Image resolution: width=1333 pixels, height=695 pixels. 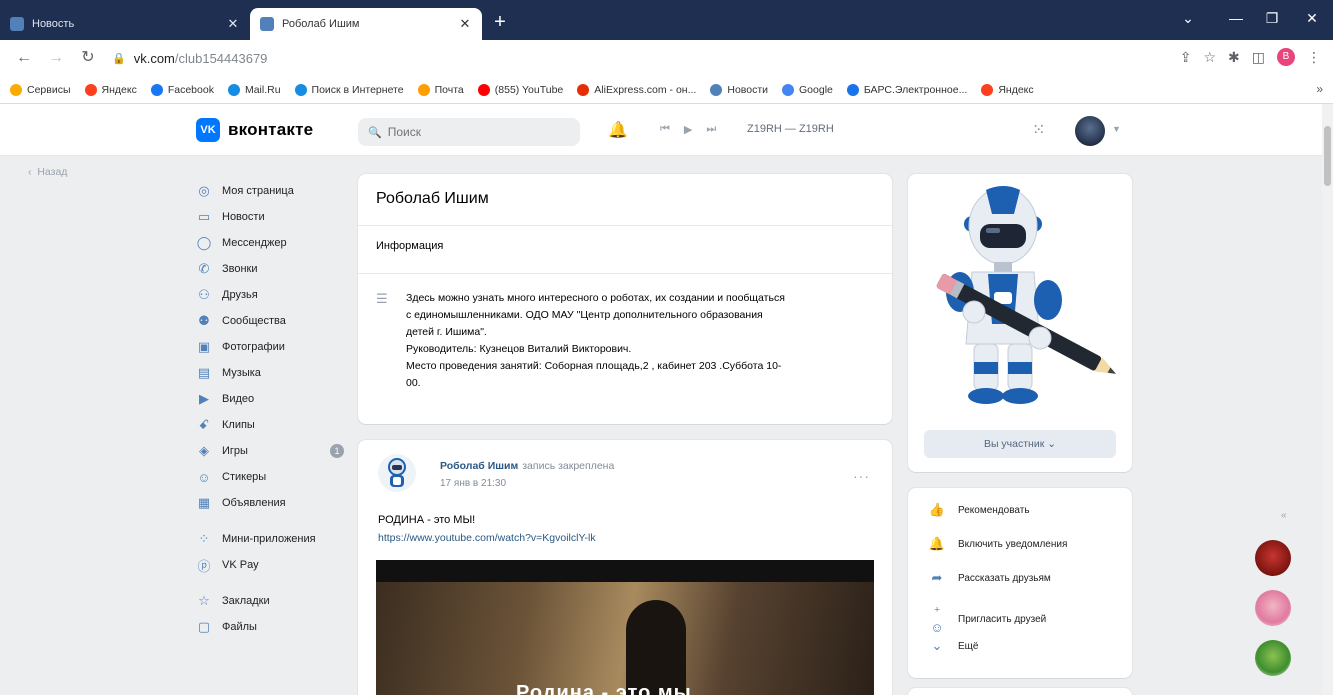 What do you see at coordinates (953, 646) in the screenshot?
I see `group-action: ⌄ Ещё` at bounding box center [953, 646].